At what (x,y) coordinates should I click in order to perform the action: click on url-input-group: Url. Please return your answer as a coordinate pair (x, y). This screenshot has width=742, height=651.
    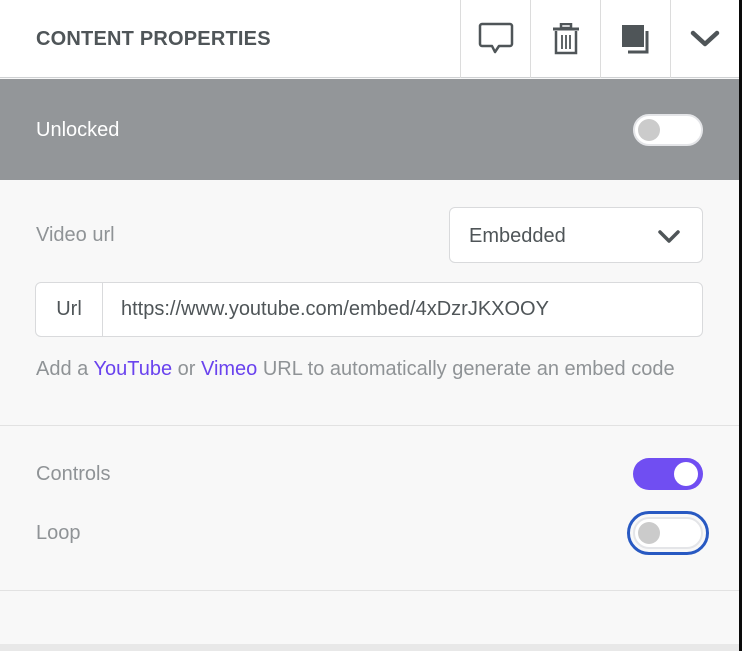
    Looking at the image, I should click on (369, 309).